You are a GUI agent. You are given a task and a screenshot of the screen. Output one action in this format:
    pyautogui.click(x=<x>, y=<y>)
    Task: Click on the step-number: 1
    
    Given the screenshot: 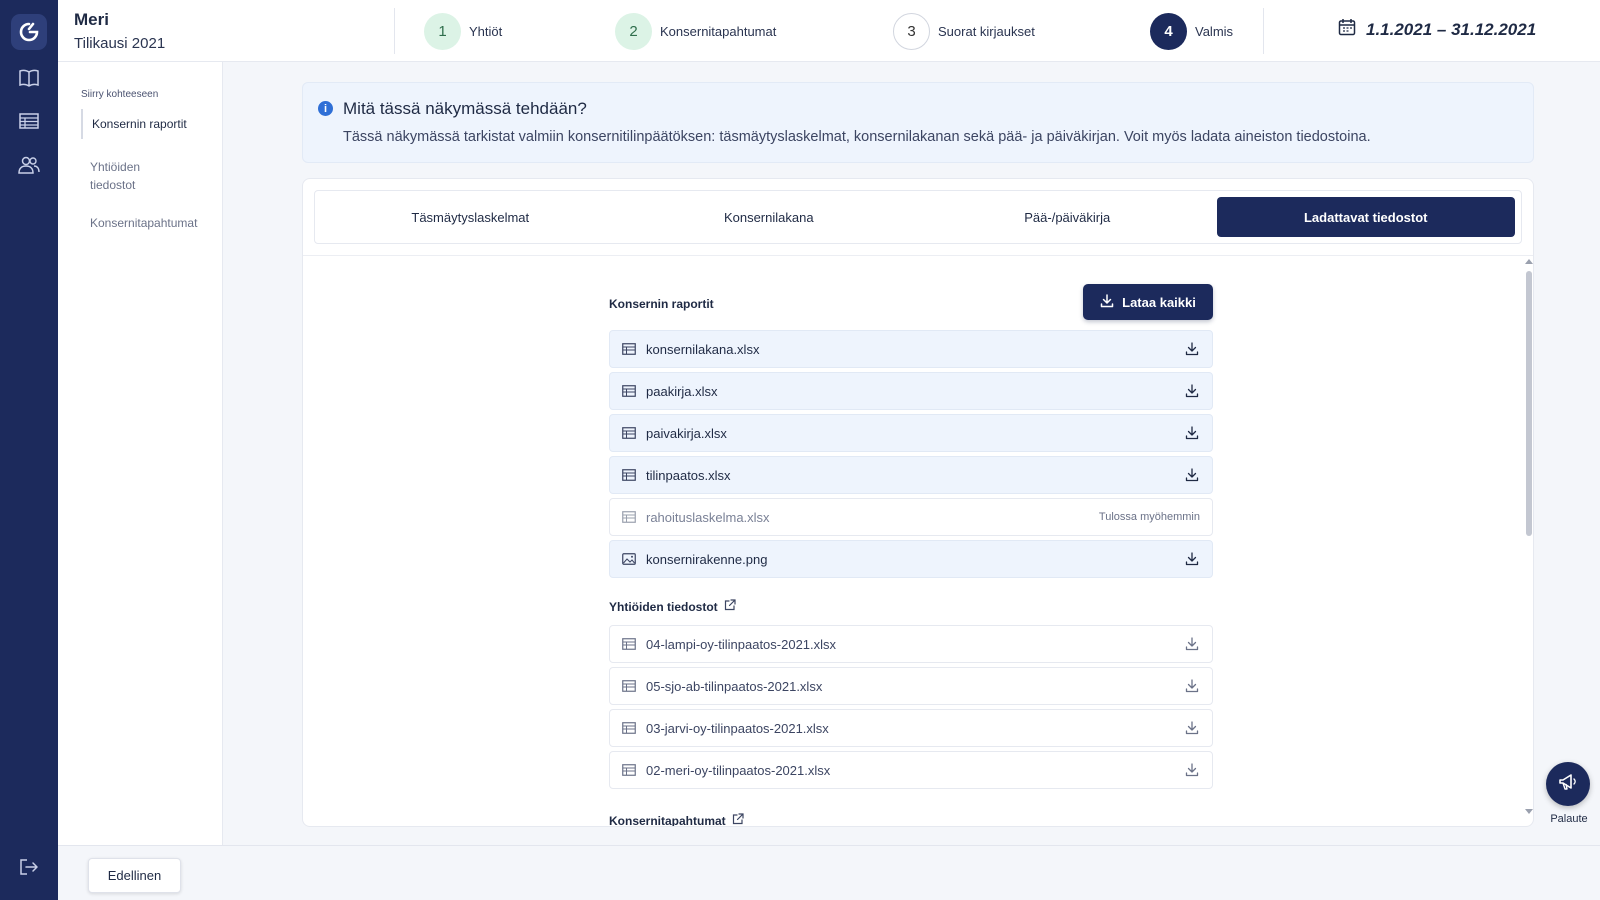 What is the action you would take?
    pyautogui.click(x=442, y=31)
    